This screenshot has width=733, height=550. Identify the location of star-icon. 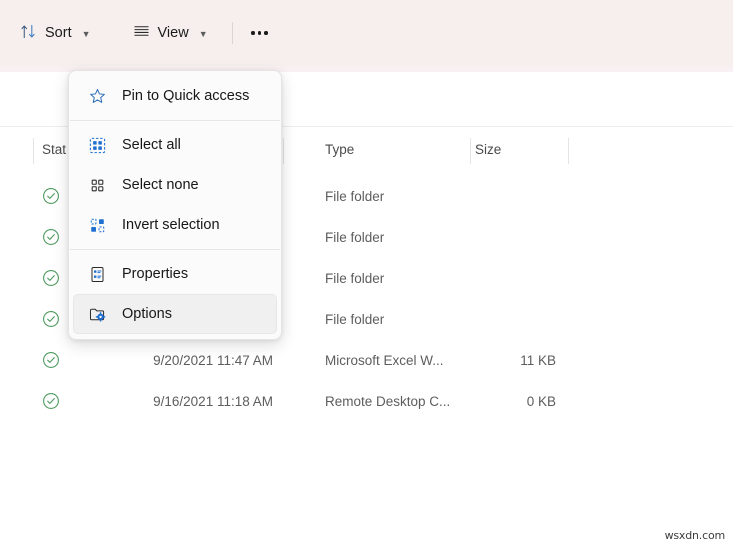
(97, 96).